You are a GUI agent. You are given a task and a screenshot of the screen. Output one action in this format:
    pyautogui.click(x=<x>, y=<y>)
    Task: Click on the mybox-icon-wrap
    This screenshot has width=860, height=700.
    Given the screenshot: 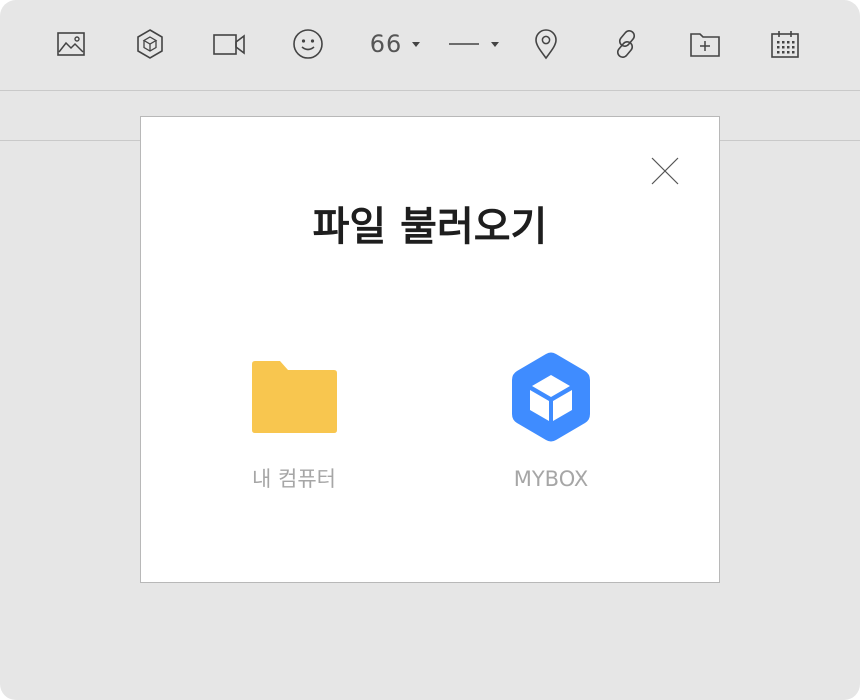 What is the action you would take?
    pyautogui.click(x=551, y=397)
    